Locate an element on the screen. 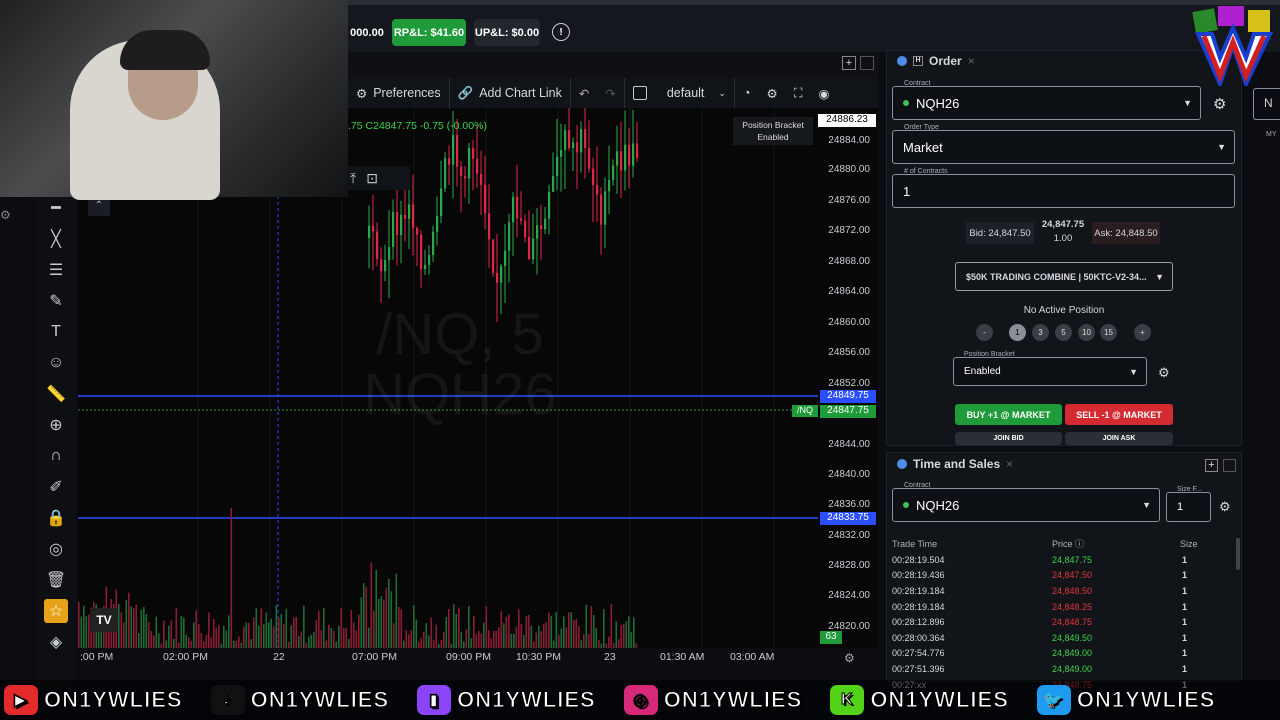 Image resolution: width=1280 pixels, height=720 pixels. qty-15-button: 15 is located at coordinates (1108, 332).